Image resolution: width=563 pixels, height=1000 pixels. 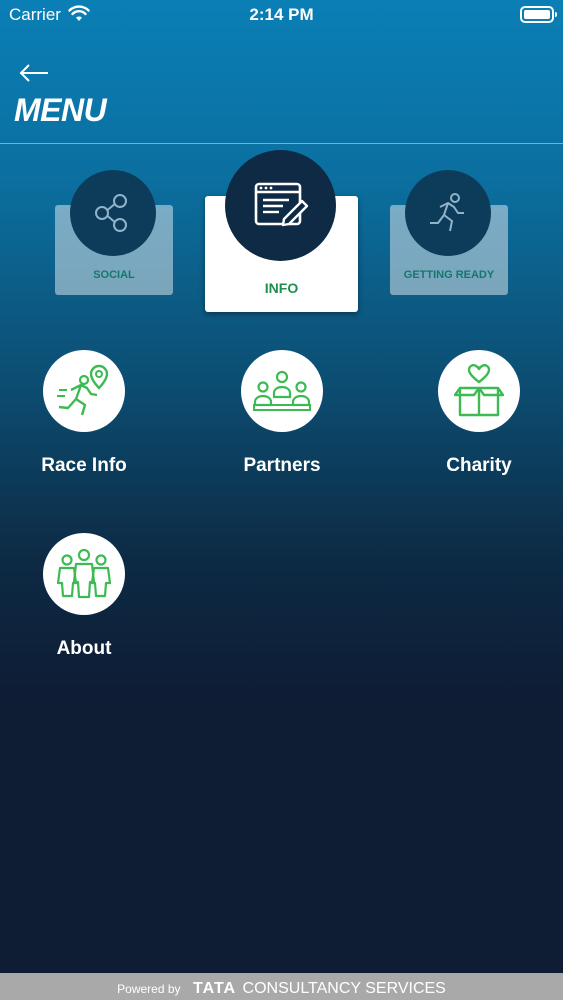 I want to click on menu-item-charity: Charity, so click(x=479, y=413).